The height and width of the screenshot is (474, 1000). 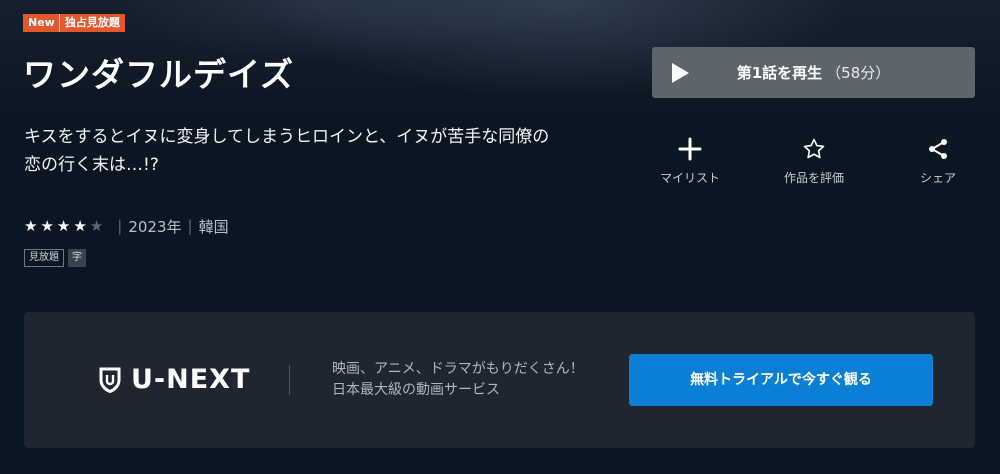 I want to click on share-button: シェア, so click(x=938, y=160).